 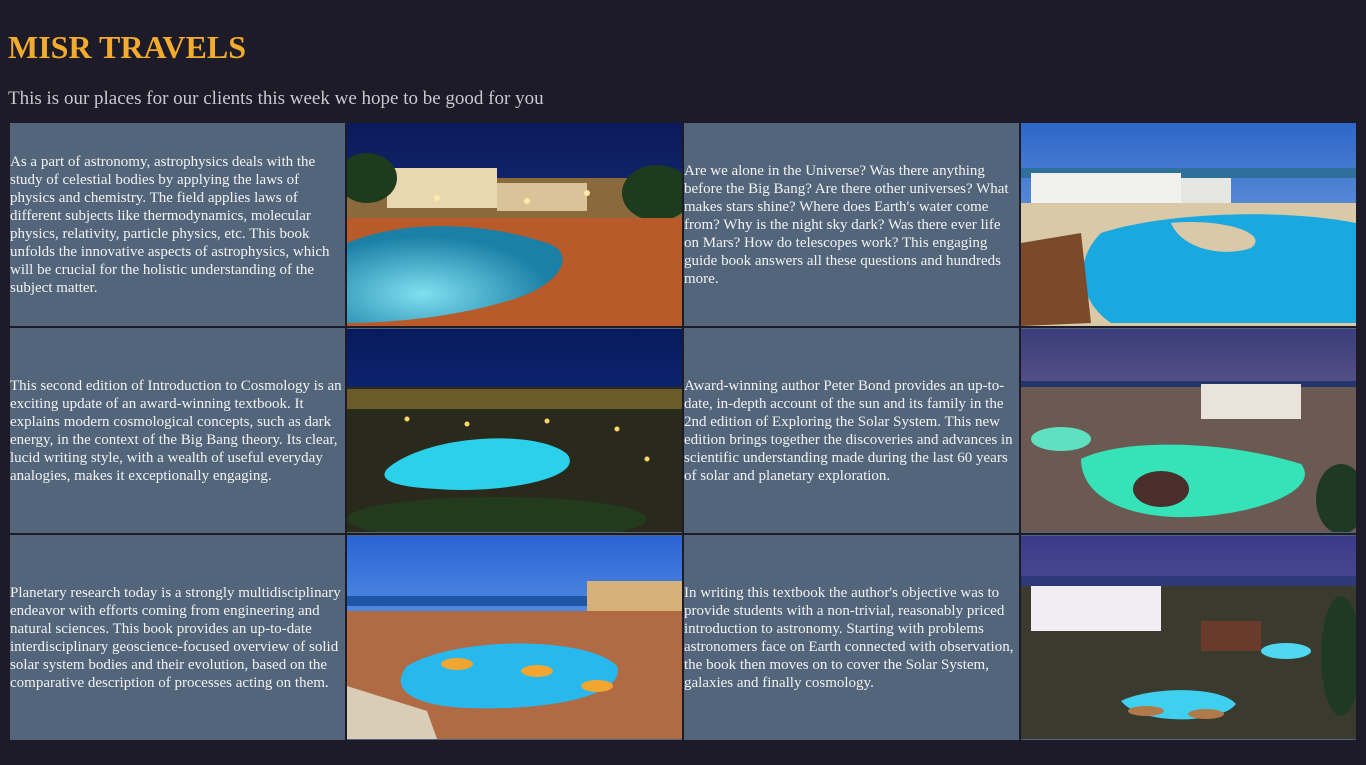 I want to click on resort-palms-evening-photo, so click(x=1188, y=637).